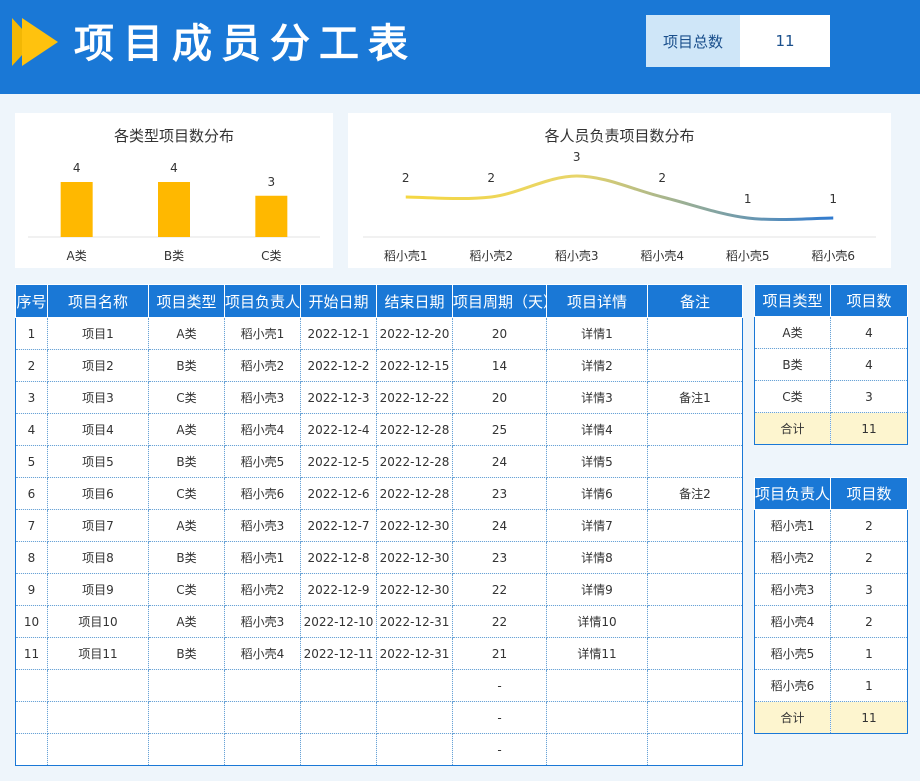  Describe the element at coordinates (597, 397) in the screenshot. I see `table-cell: 详情3` at that location.